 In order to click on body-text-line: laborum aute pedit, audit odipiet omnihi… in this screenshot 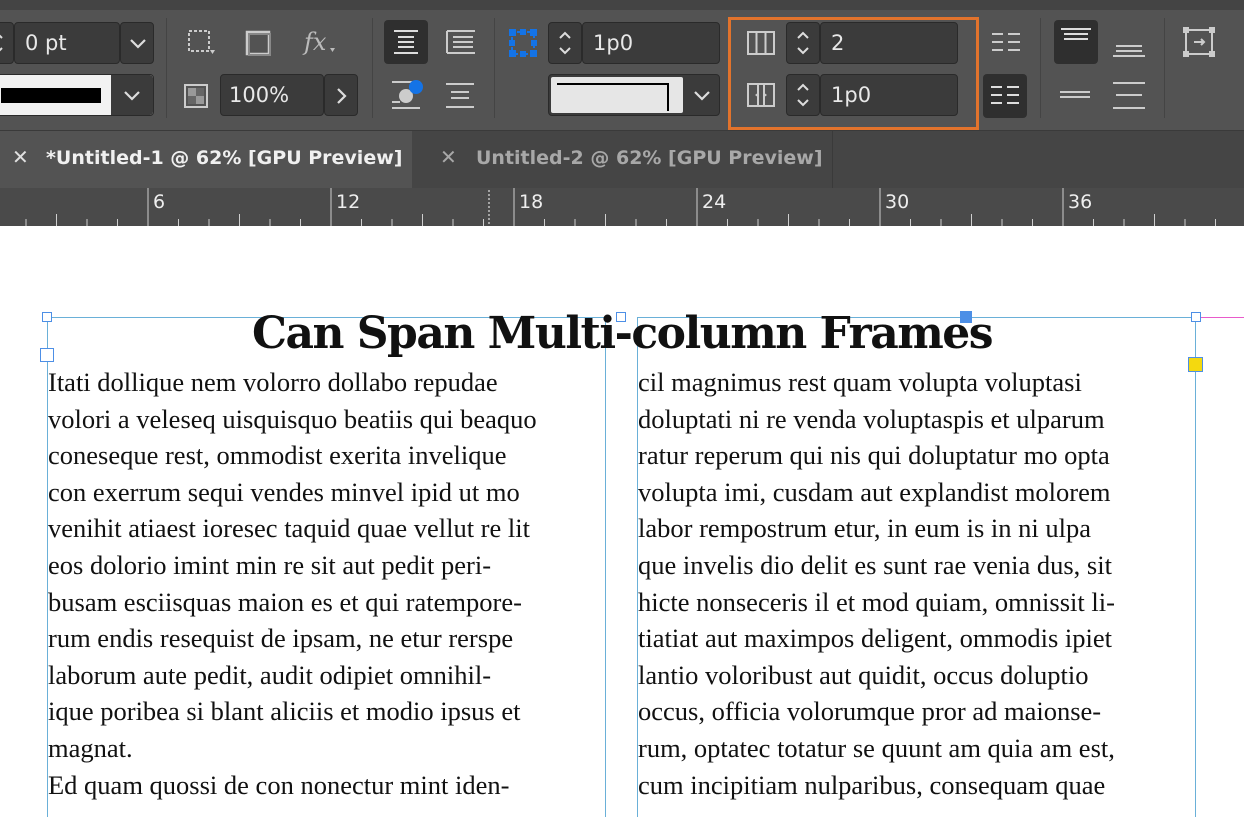, I will do `click(270, 674)`.